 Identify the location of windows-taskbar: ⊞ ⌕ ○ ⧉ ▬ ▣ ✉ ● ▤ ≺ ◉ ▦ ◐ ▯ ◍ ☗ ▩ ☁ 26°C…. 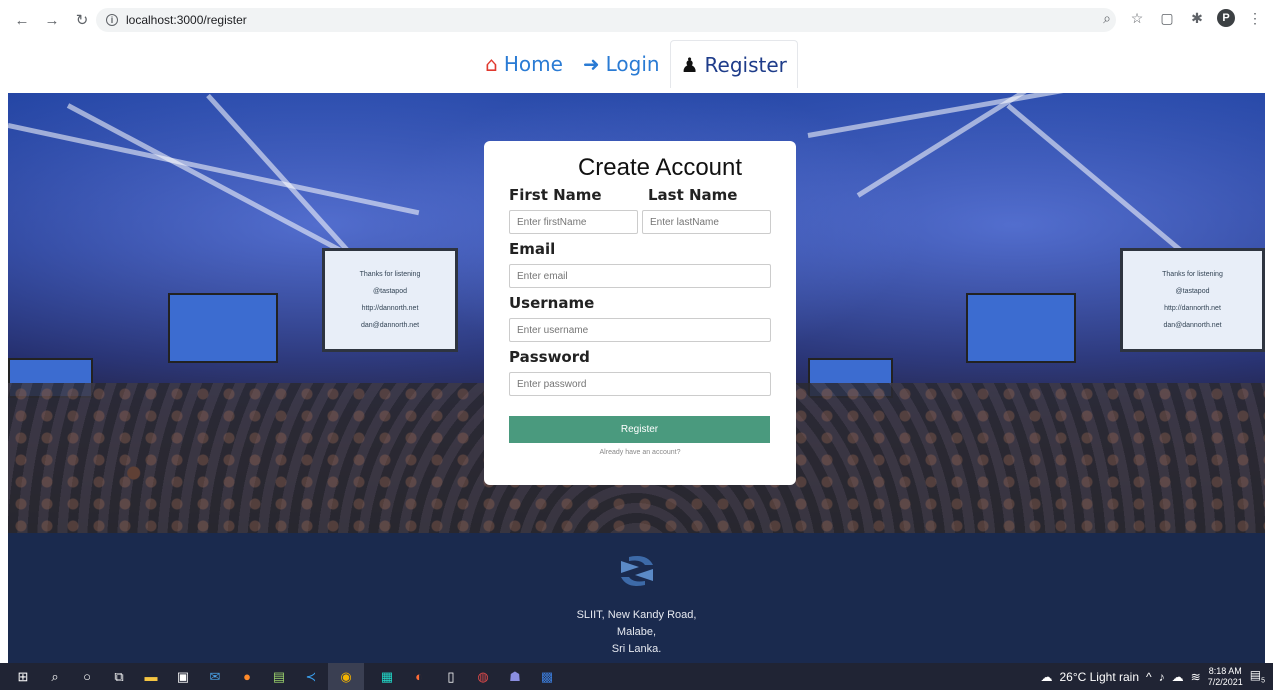
(636, 676).